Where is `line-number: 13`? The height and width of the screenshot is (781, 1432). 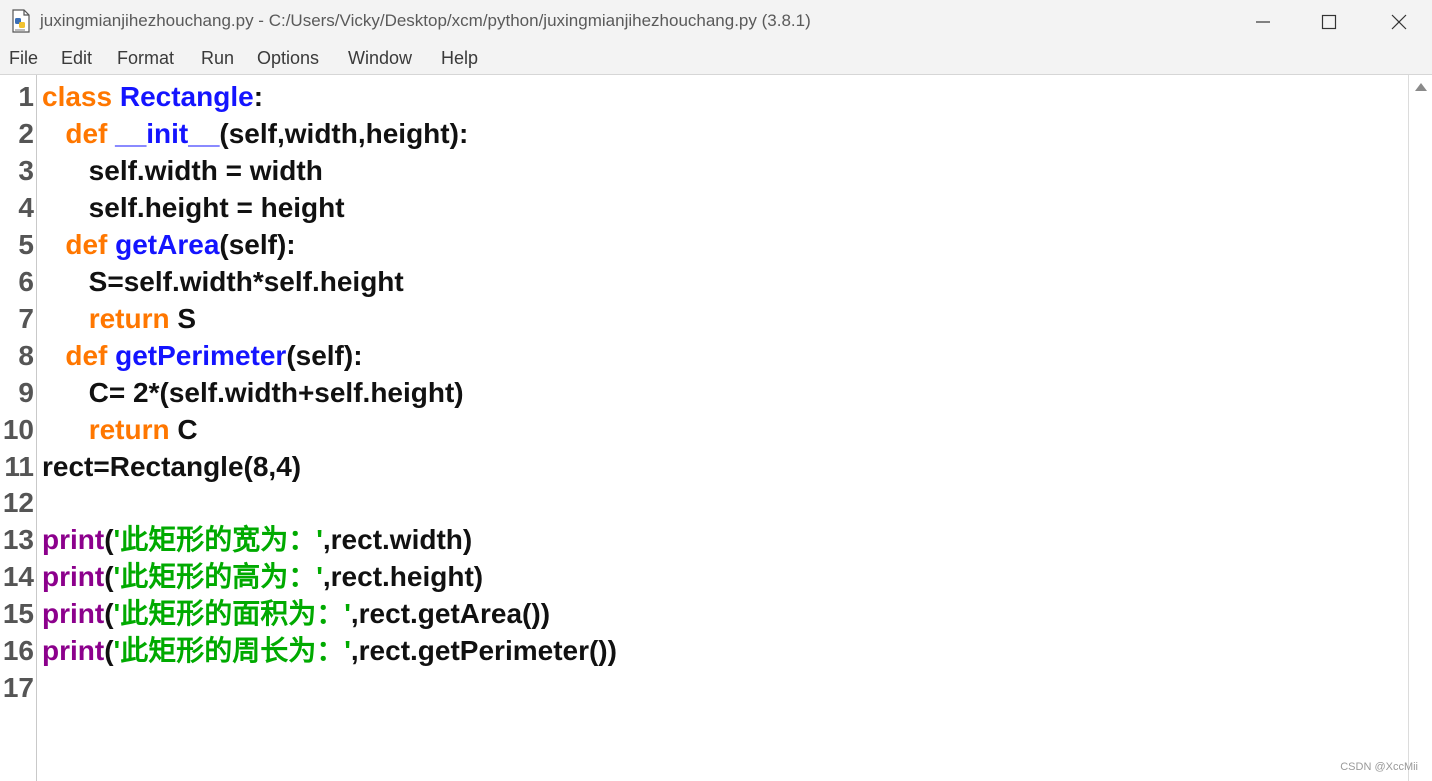 line-number: 13 is located at coordinates (18, 539).